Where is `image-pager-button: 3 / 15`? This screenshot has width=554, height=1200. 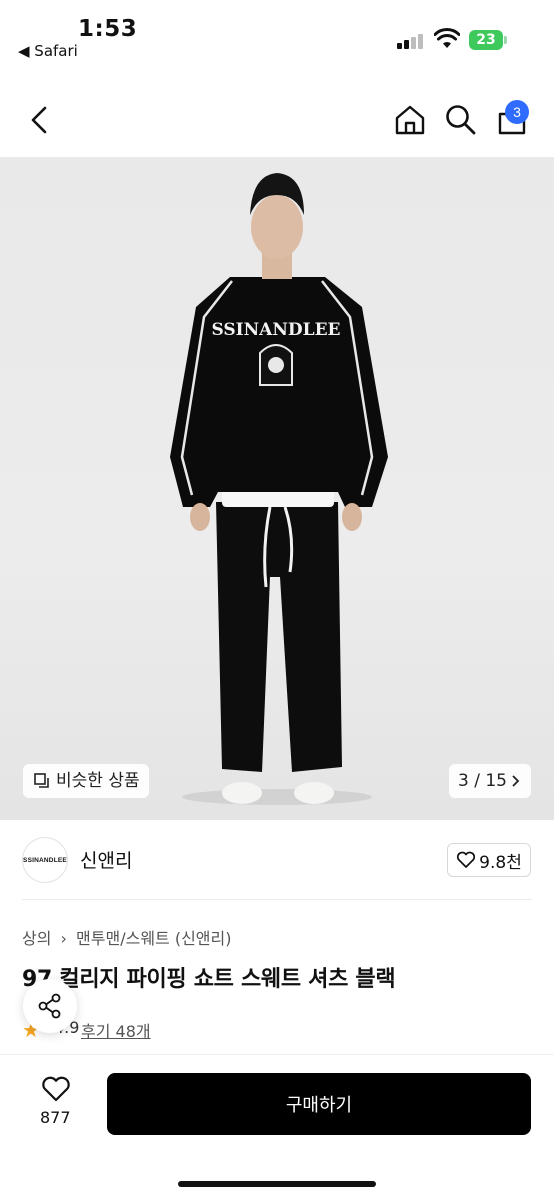
image-pager-button: 3 / 15 is located at coordinates (490, 781).